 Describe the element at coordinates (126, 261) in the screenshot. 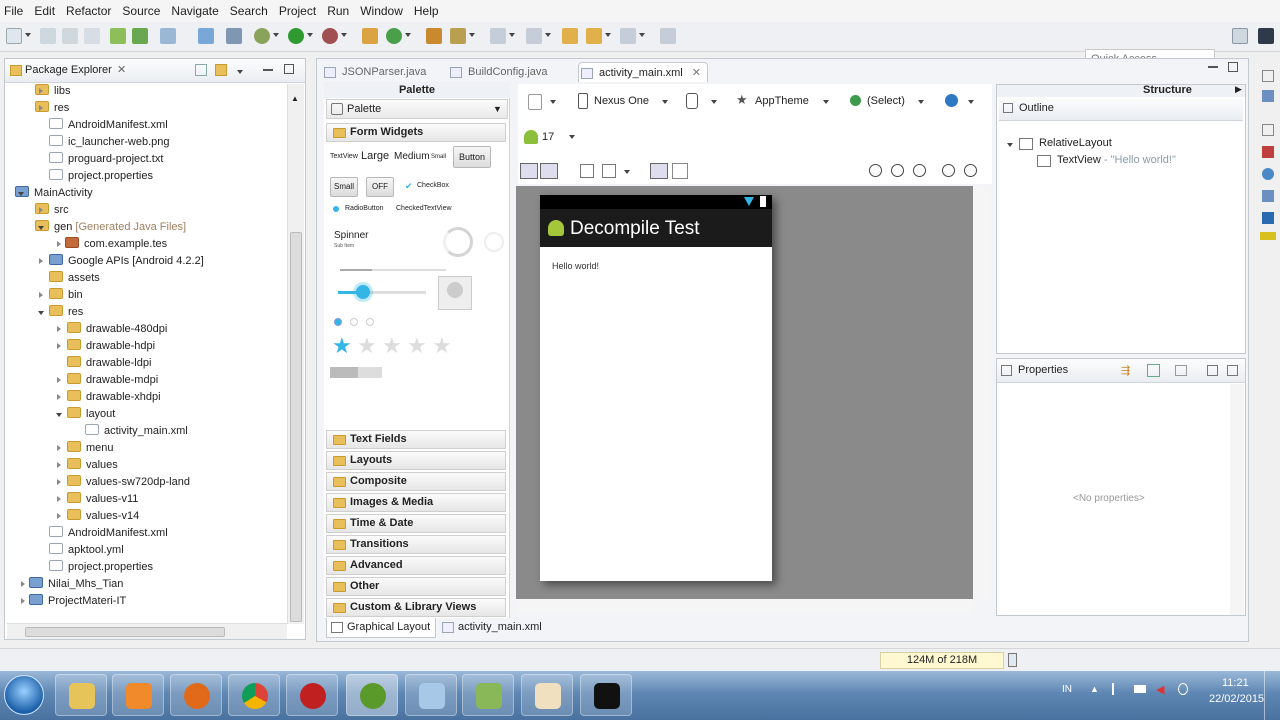

I see `tree-item: Google APIs [Android 4.2.2]` at that location.